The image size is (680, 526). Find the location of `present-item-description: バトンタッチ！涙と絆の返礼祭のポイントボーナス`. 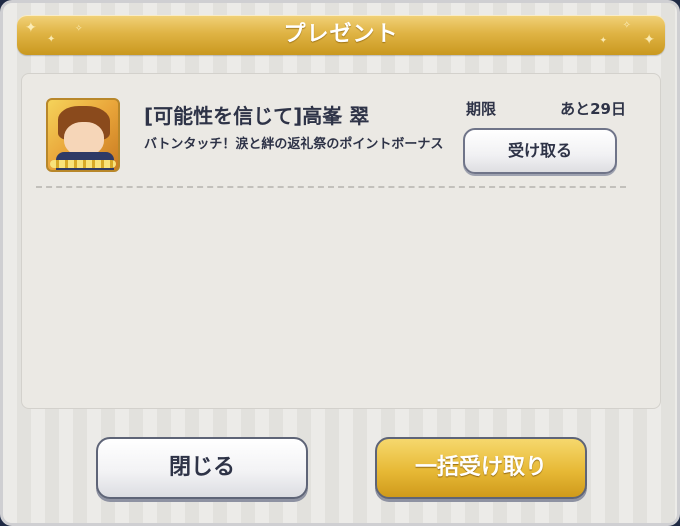

present-item-description: バトンタッチ！涙と絆の返礼祭のポイントボーナス is located at coordinates (294, 144).